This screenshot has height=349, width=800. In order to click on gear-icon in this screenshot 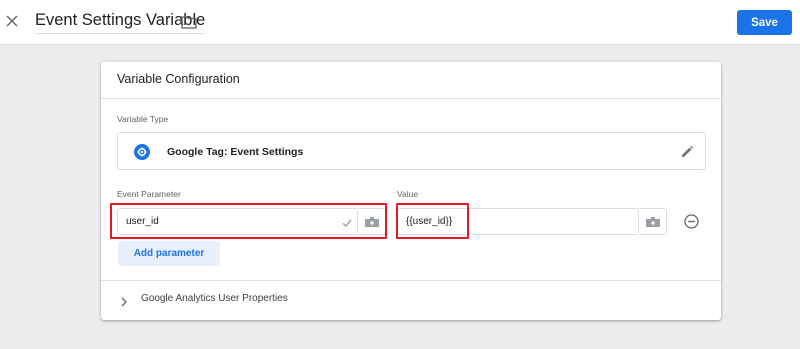, I will do `click(142, 152)`.